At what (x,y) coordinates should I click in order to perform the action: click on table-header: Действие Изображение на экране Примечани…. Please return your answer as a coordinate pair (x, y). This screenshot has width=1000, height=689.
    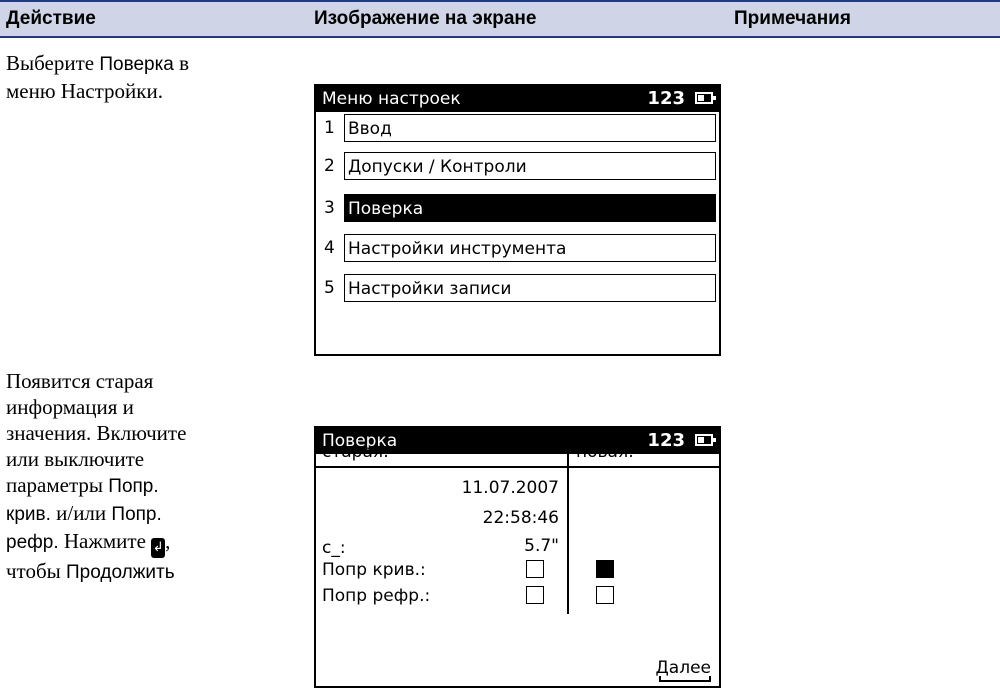
    Looking at the image, I should click on (500, 19).